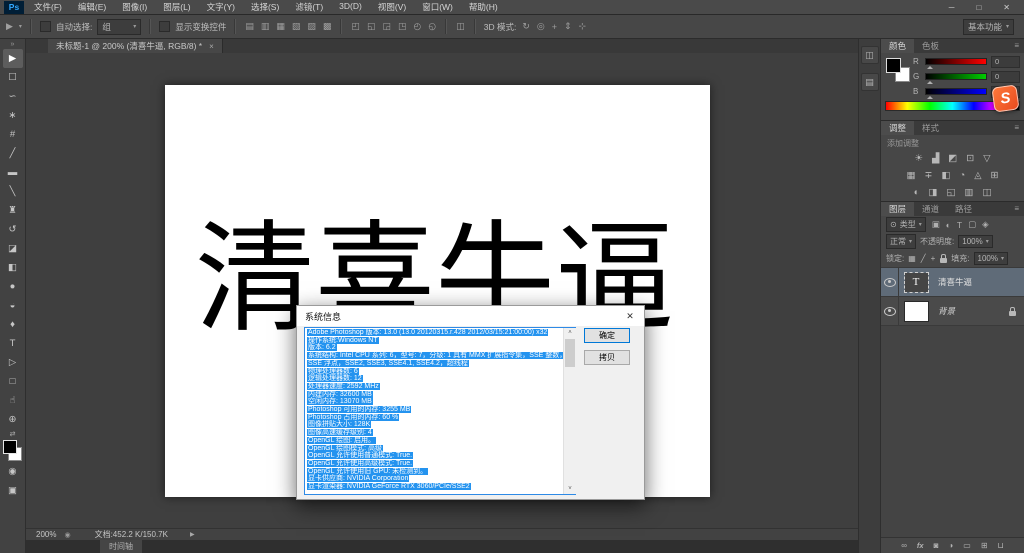 Image resolution: width=1024 pixels, height=553 pixels. What do you see at coordinates (121, 546) in the screenshot?
I see `timeline-tab: 时间轴` at bounding box center [121, 546].